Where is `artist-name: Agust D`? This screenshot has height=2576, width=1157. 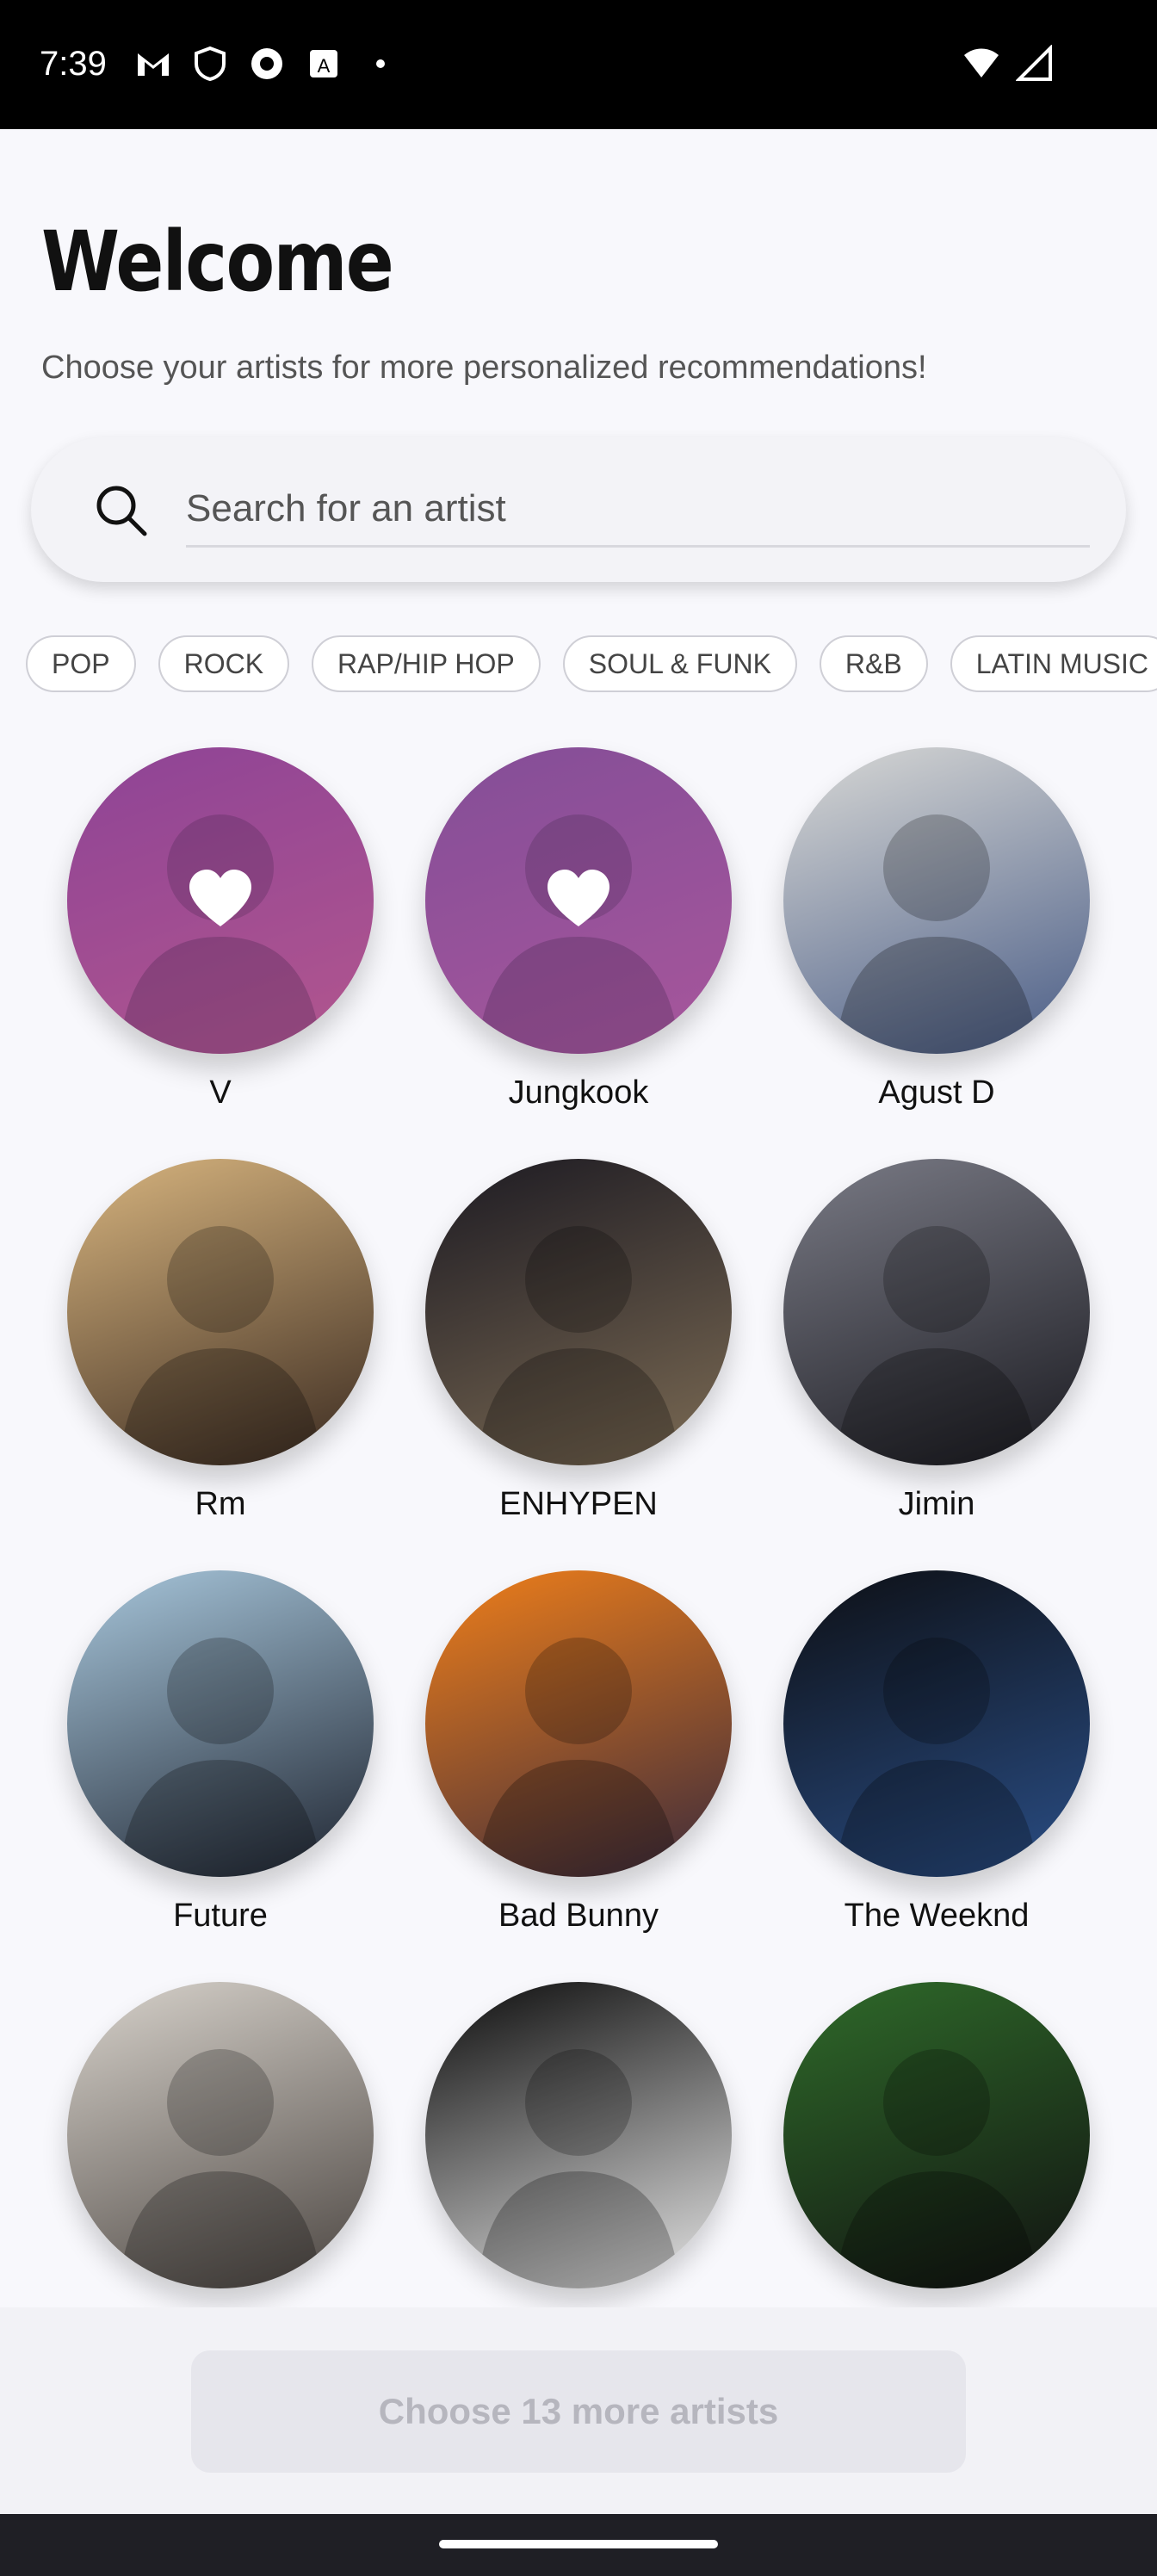
artist-name: Agust D is located at coordinates (937, 1092).